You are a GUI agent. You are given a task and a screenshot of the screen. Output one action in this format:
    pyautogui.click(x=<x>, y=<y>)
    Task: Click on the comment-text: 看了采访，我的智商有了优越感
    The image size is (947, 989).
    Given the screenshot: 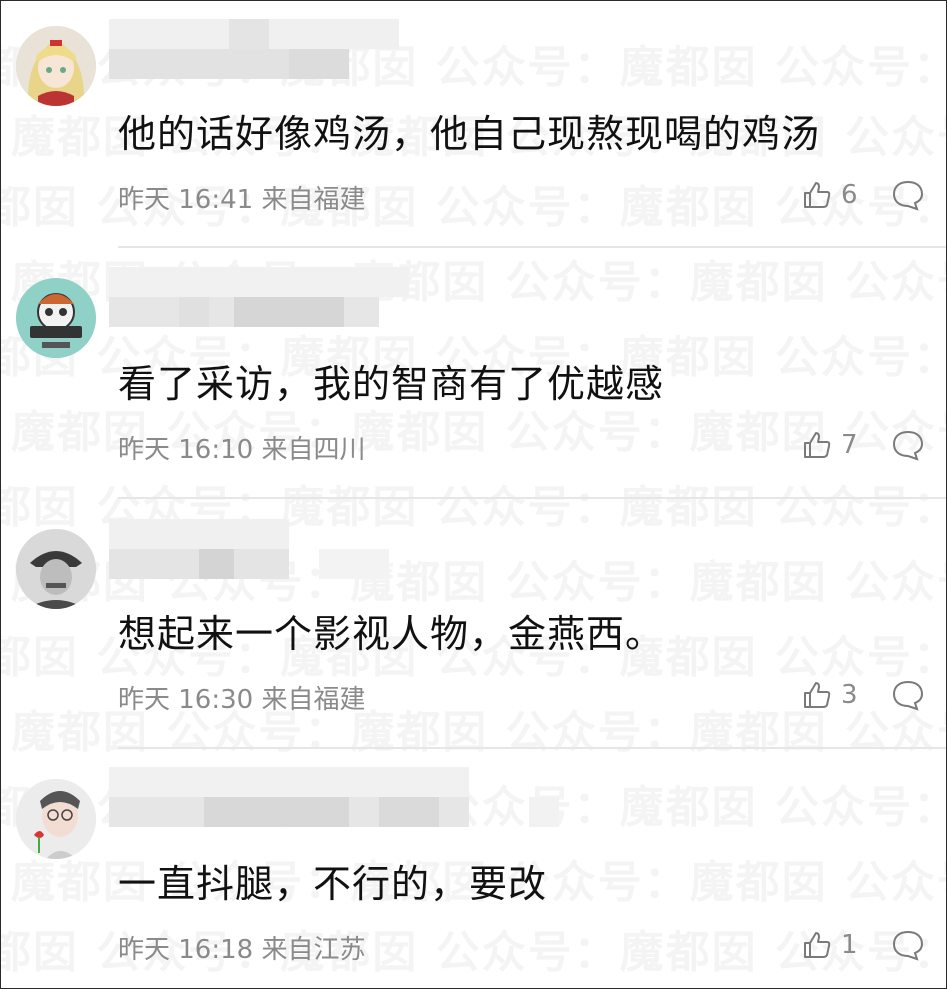 What is the action you would take?
    pyautogui.click(x=391, y=384)
    